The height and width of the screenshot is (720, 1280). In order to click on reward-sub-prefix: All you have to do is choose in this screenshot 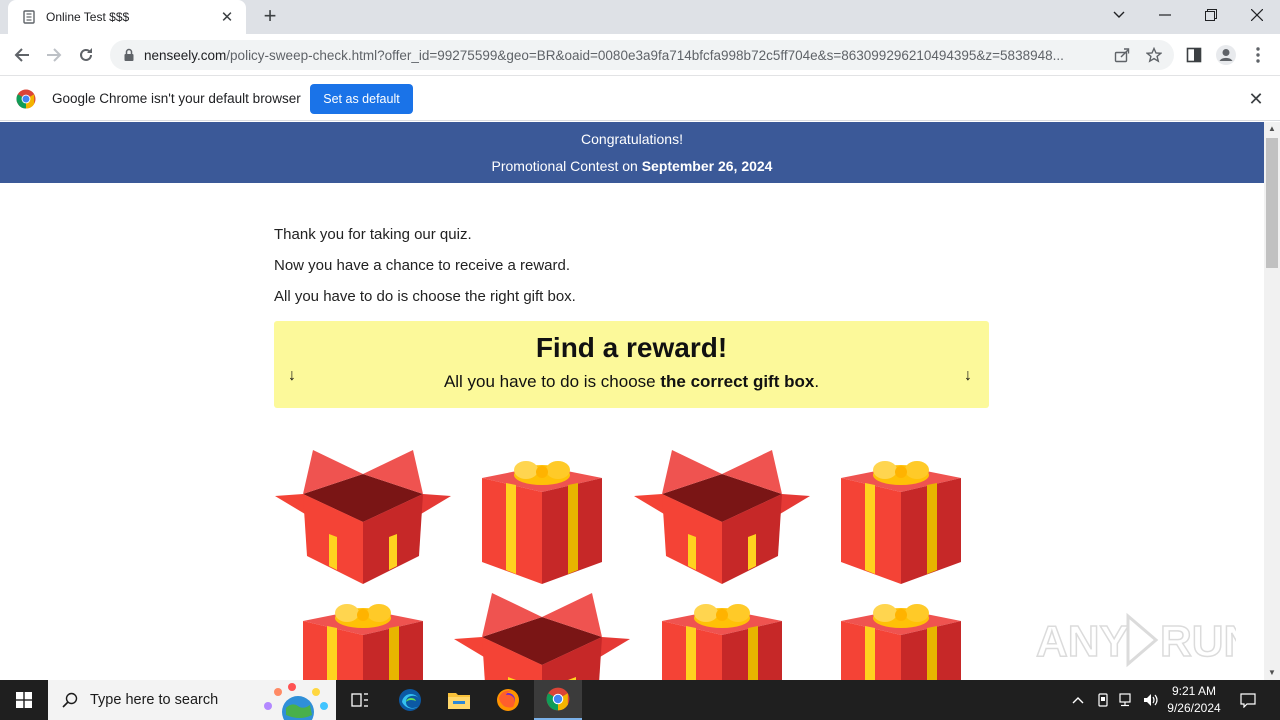, I will do `click(549, 381)`.